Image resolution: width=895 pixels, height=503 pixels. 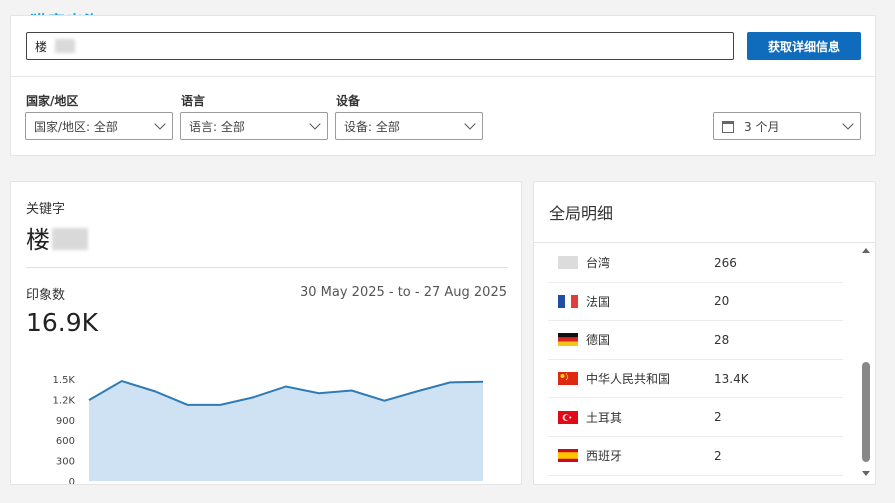 I want to click on country-name: 土耳其, so click(x=604, y=417).